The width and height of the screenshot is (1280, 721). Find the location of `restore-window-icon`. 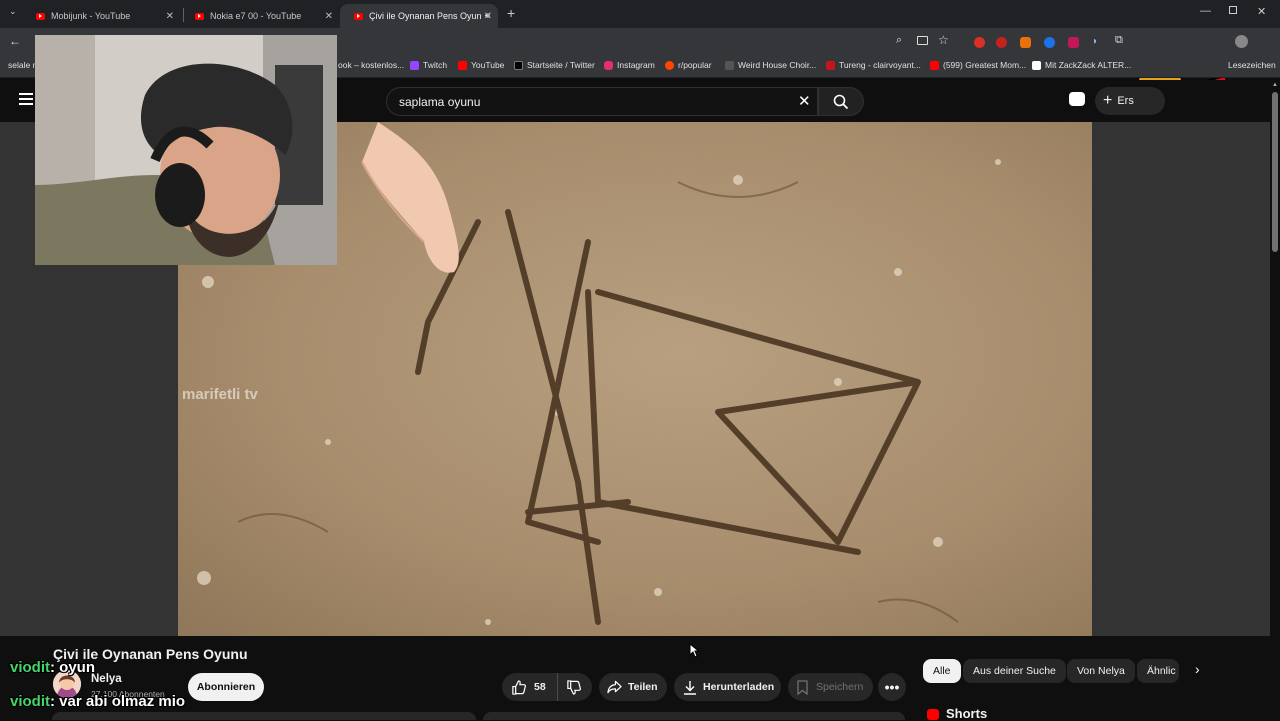

restore-window-icon is located at coordinates (1233, 10).